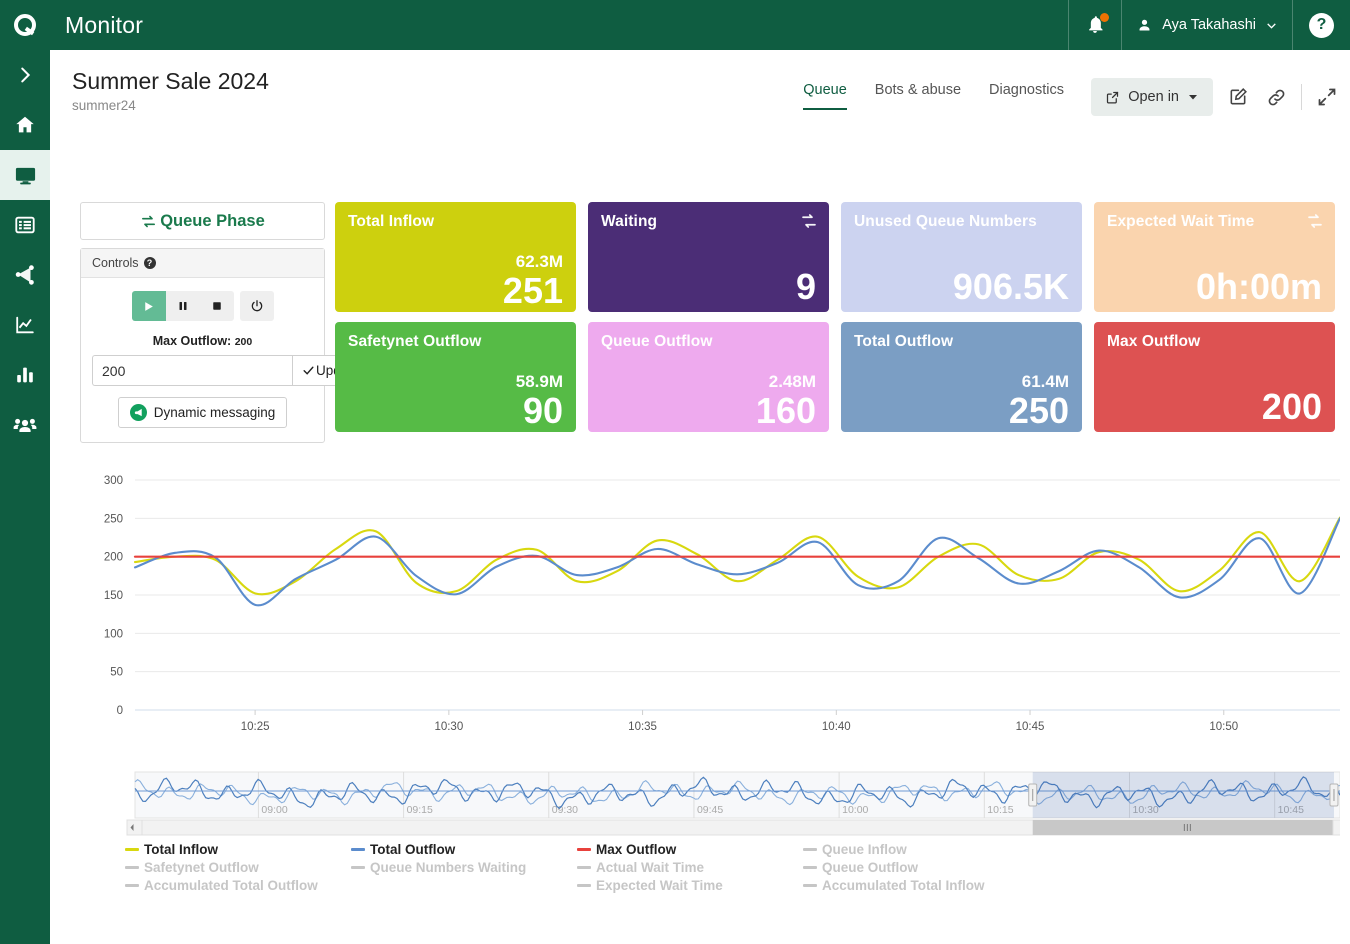 The width and height of the screenshot is (1350, 944). Describe the element at coordinates (1238, 97) in the screenshot. I see `edit-button` at that location.